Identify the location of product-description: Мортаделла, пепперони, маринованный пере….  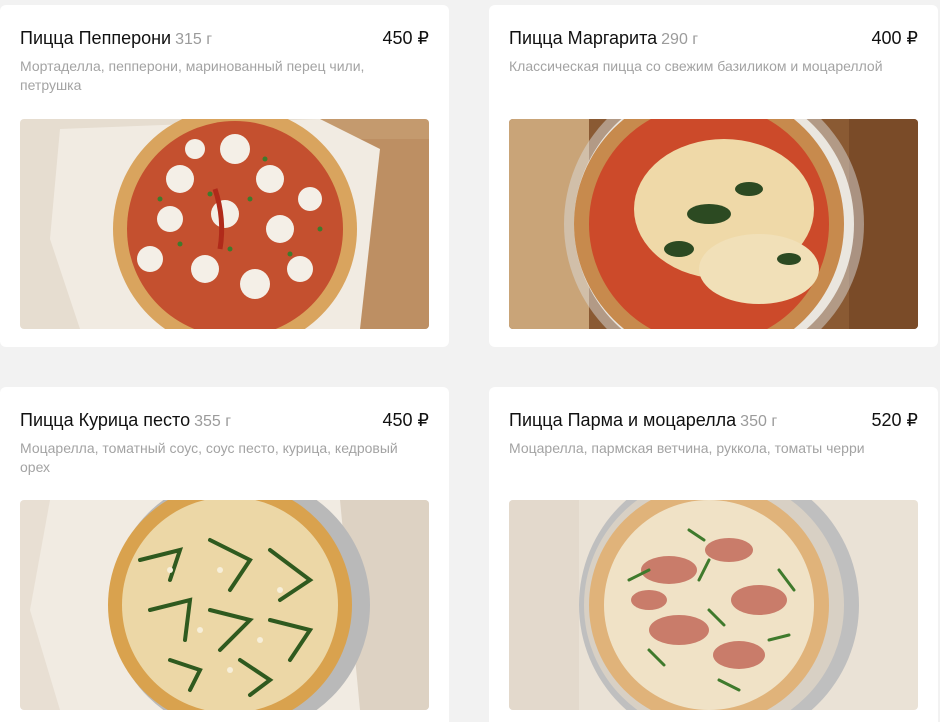
(192, 75).